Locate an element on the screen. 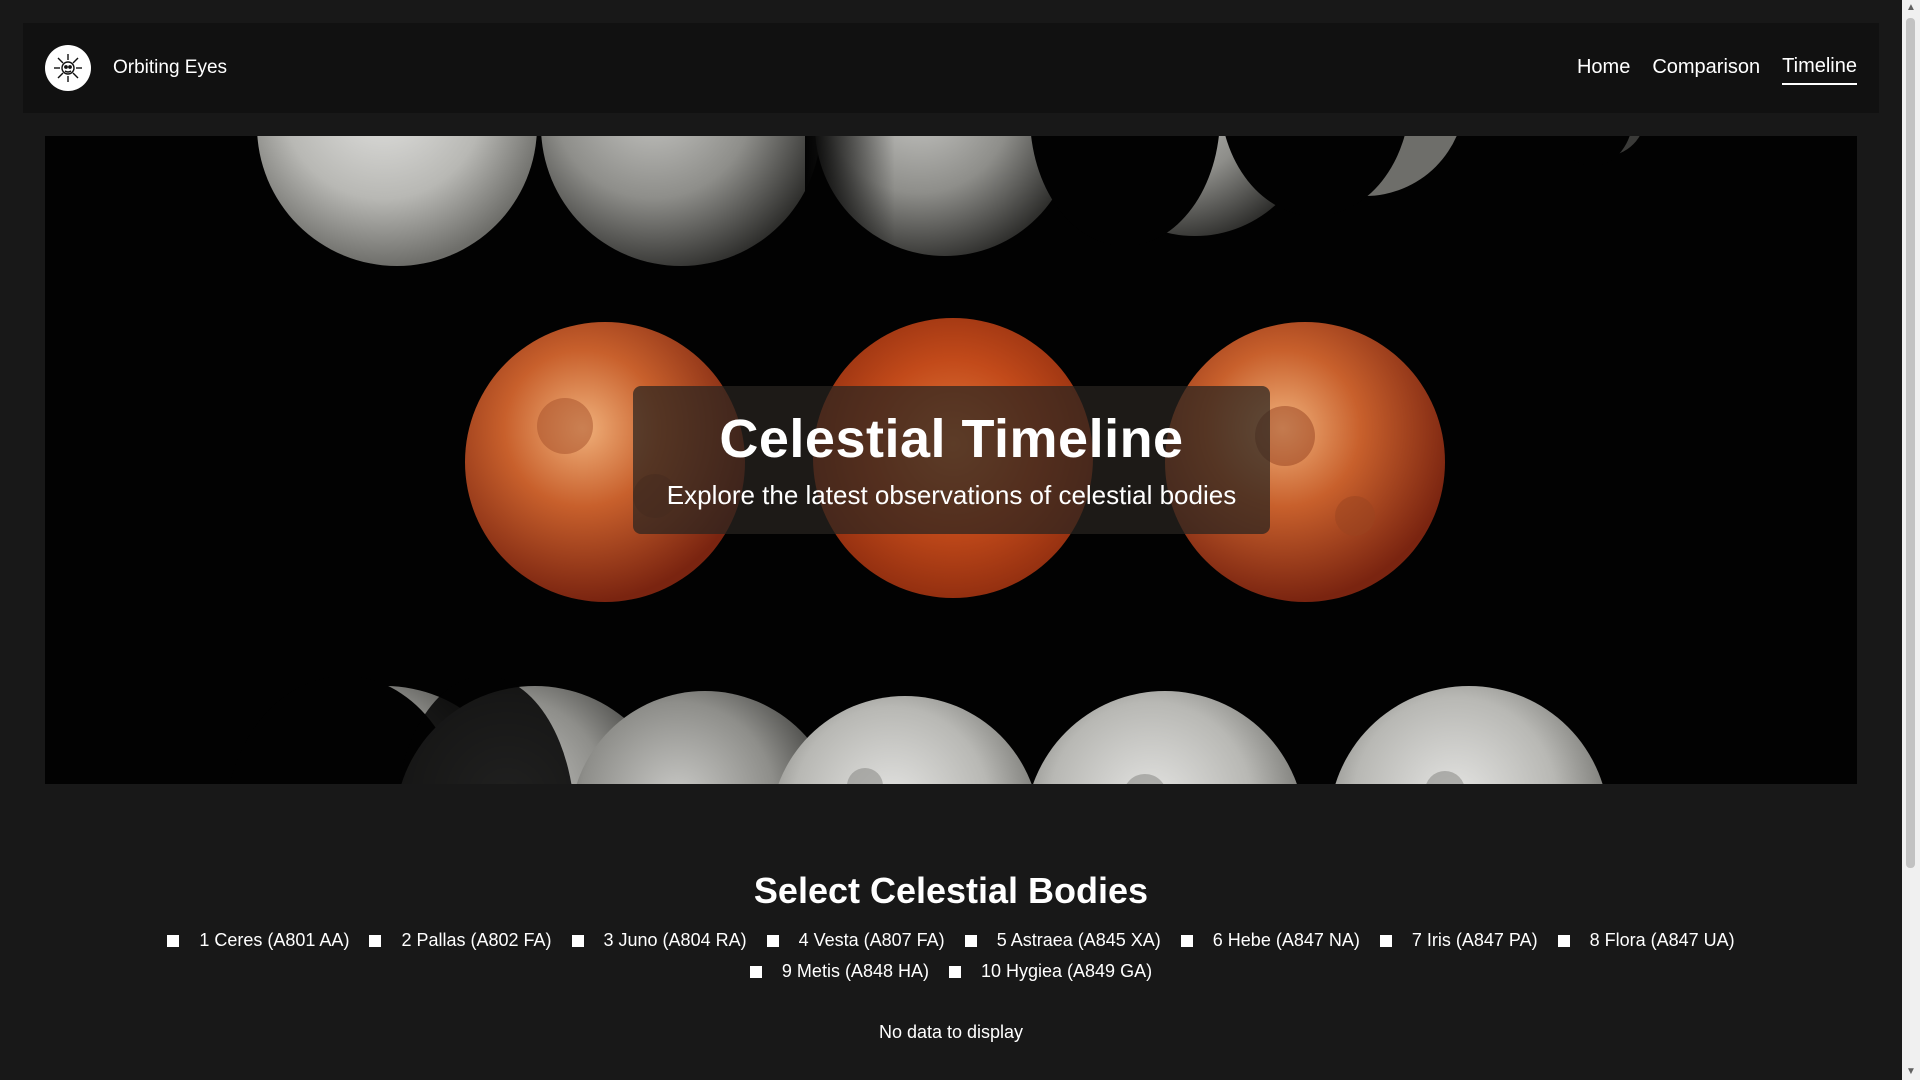 This screenshot has height=1080, width=1920. body-option-iris: 7 Iris (A847 PA) is located at coordinates (1458, 940).